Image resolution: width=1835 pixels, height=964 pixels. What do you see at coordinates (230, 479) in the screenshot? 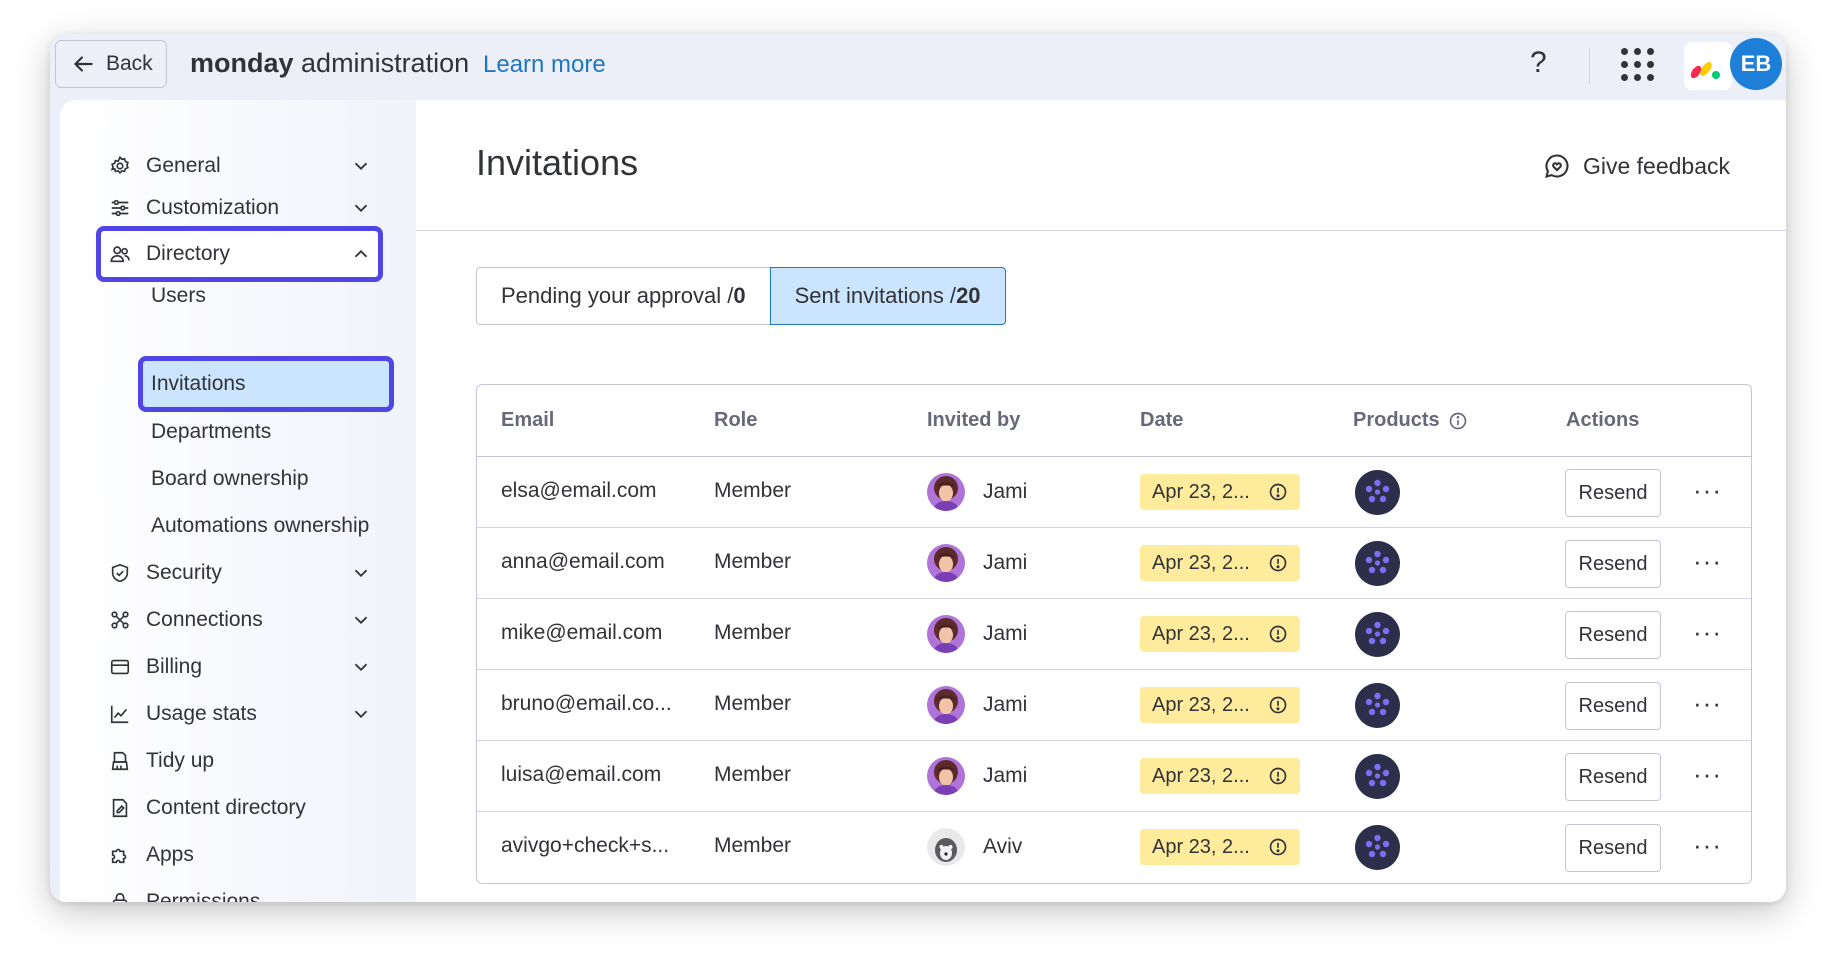
I see `sidebar-subitem-board-ownership: Board ownership` at bounding box center [230, 479].